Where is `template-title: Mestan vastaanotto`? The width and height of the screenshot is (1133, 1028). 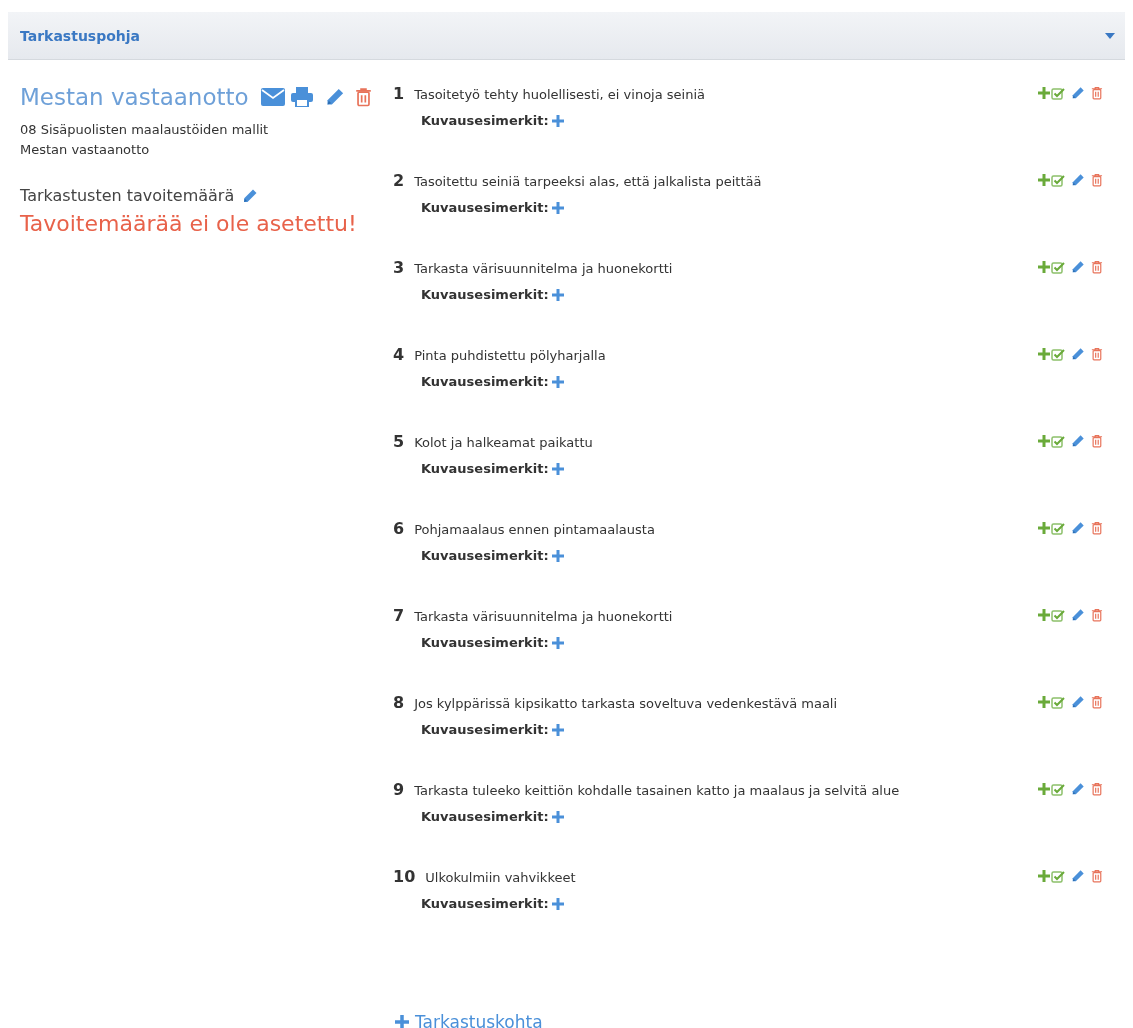 template-title: Mestan vastaanotto is located at coordinates (134, 97).